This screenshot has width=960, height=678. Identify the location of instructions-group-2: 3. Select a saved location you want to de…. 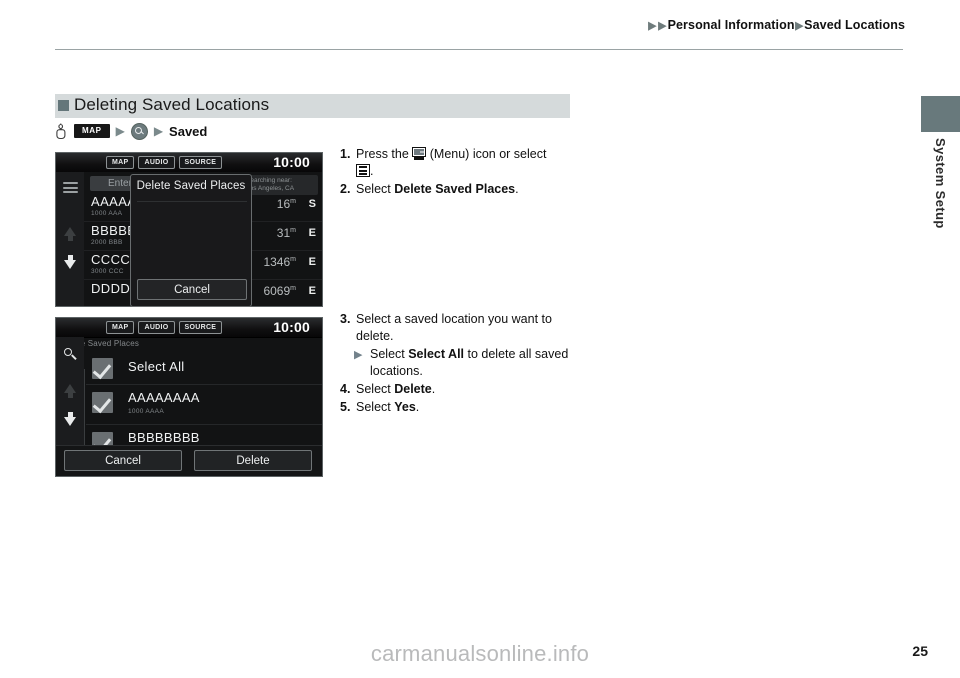
(465, 364).